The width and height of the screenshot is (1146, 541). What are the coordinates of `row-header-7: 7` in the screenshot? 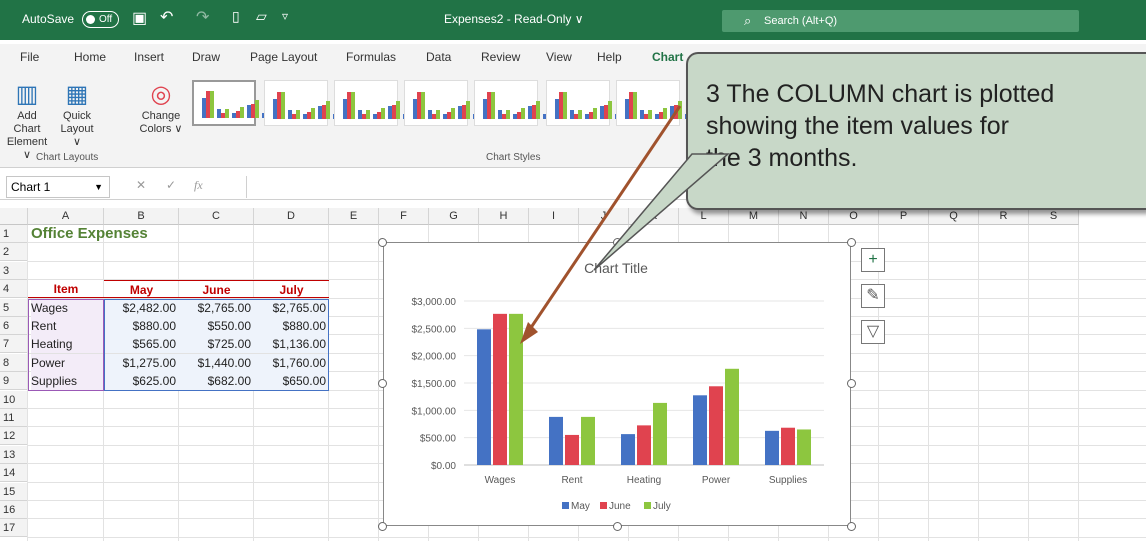 It's located at (14, 344).